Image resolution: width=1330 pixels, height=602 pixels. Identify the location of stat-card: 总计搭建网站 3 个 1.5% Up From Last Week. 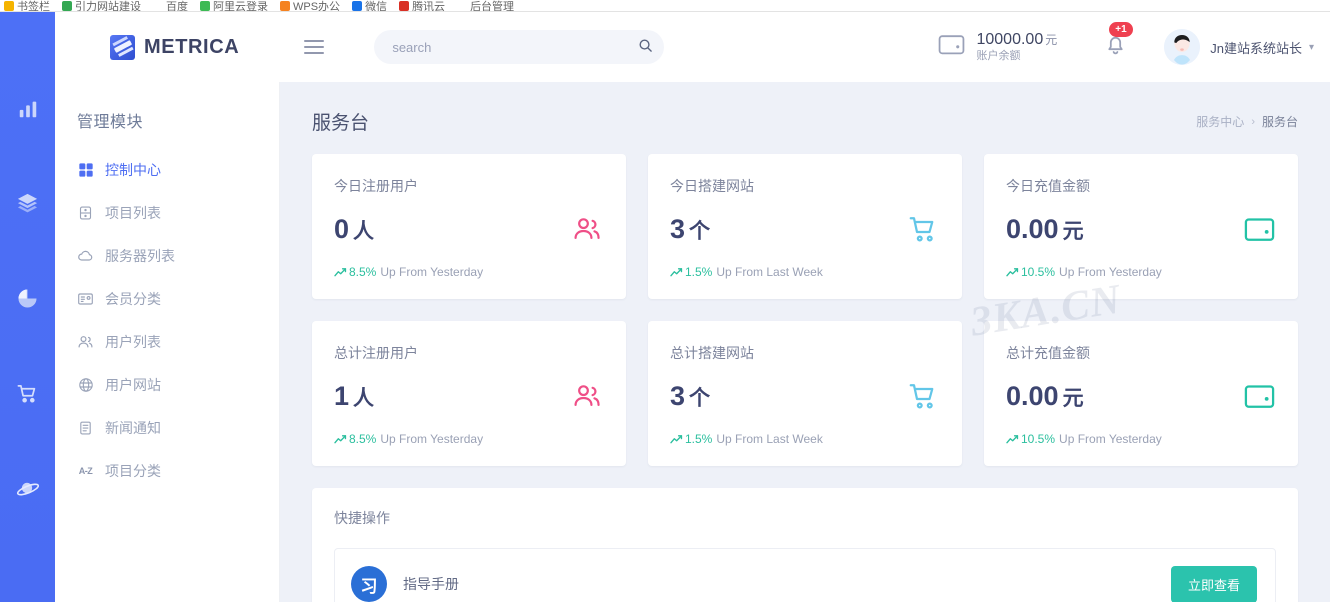
(805, 393).